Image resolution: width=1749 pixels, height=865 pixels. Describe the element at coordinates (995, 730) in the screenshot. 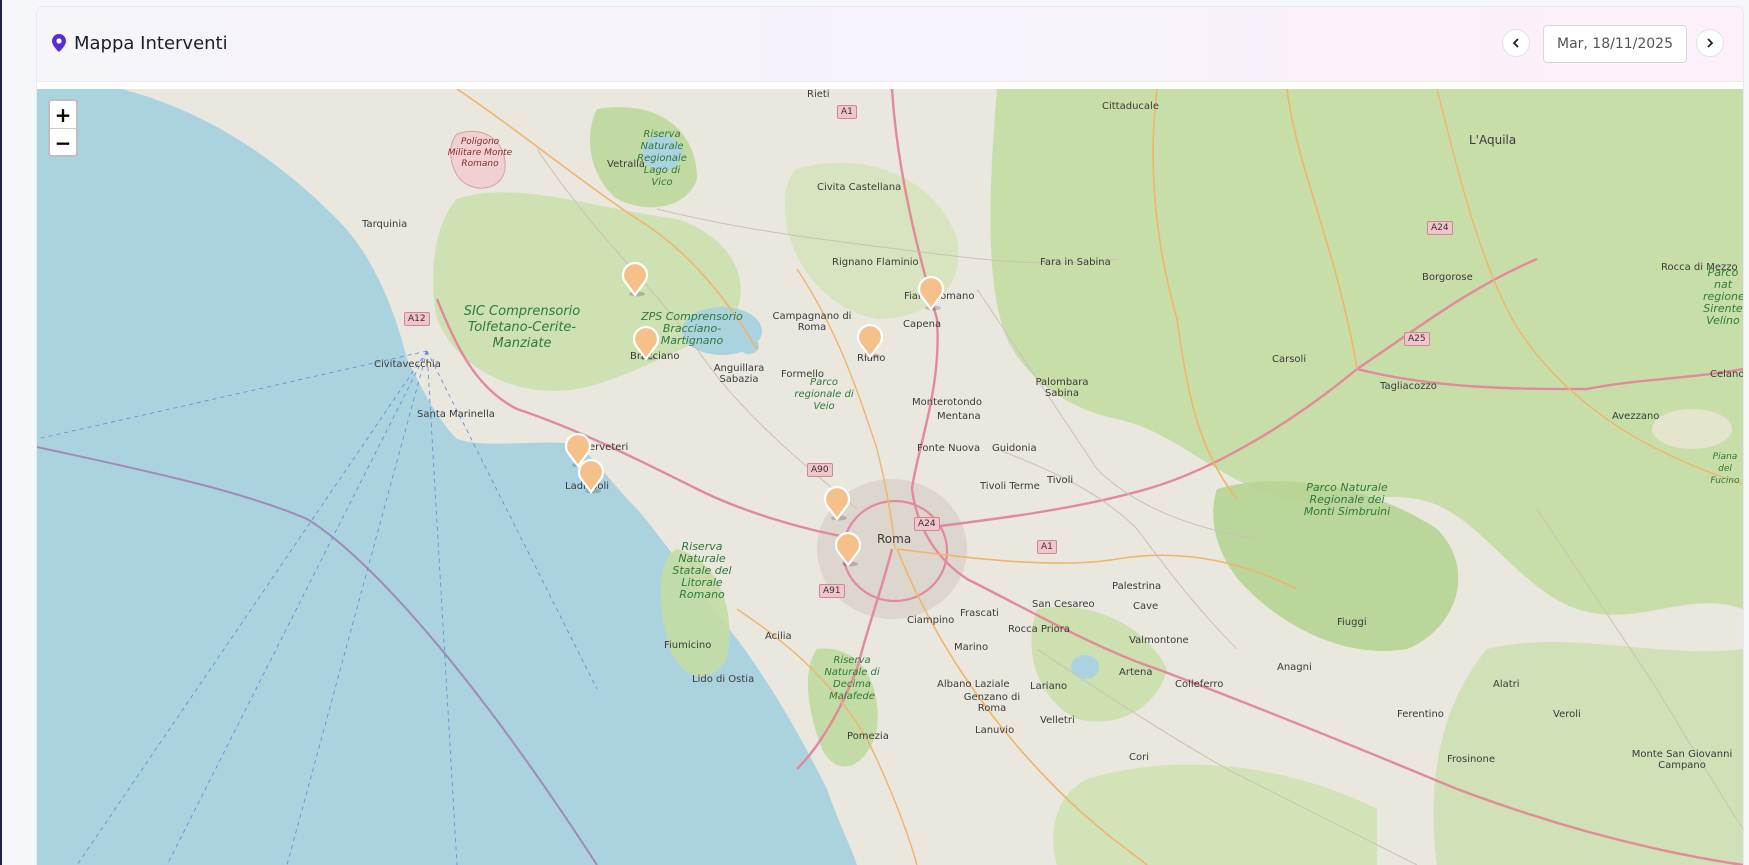

I see `map-label-town: Lanuvio` at that location.